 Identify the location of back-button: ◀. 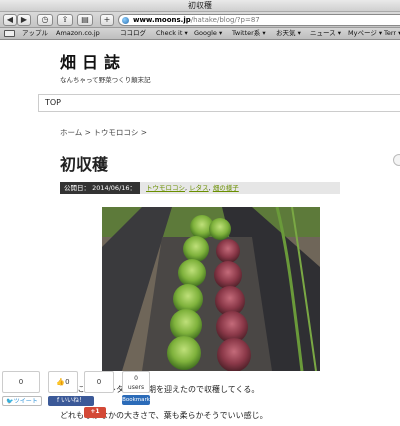
(10, 20).